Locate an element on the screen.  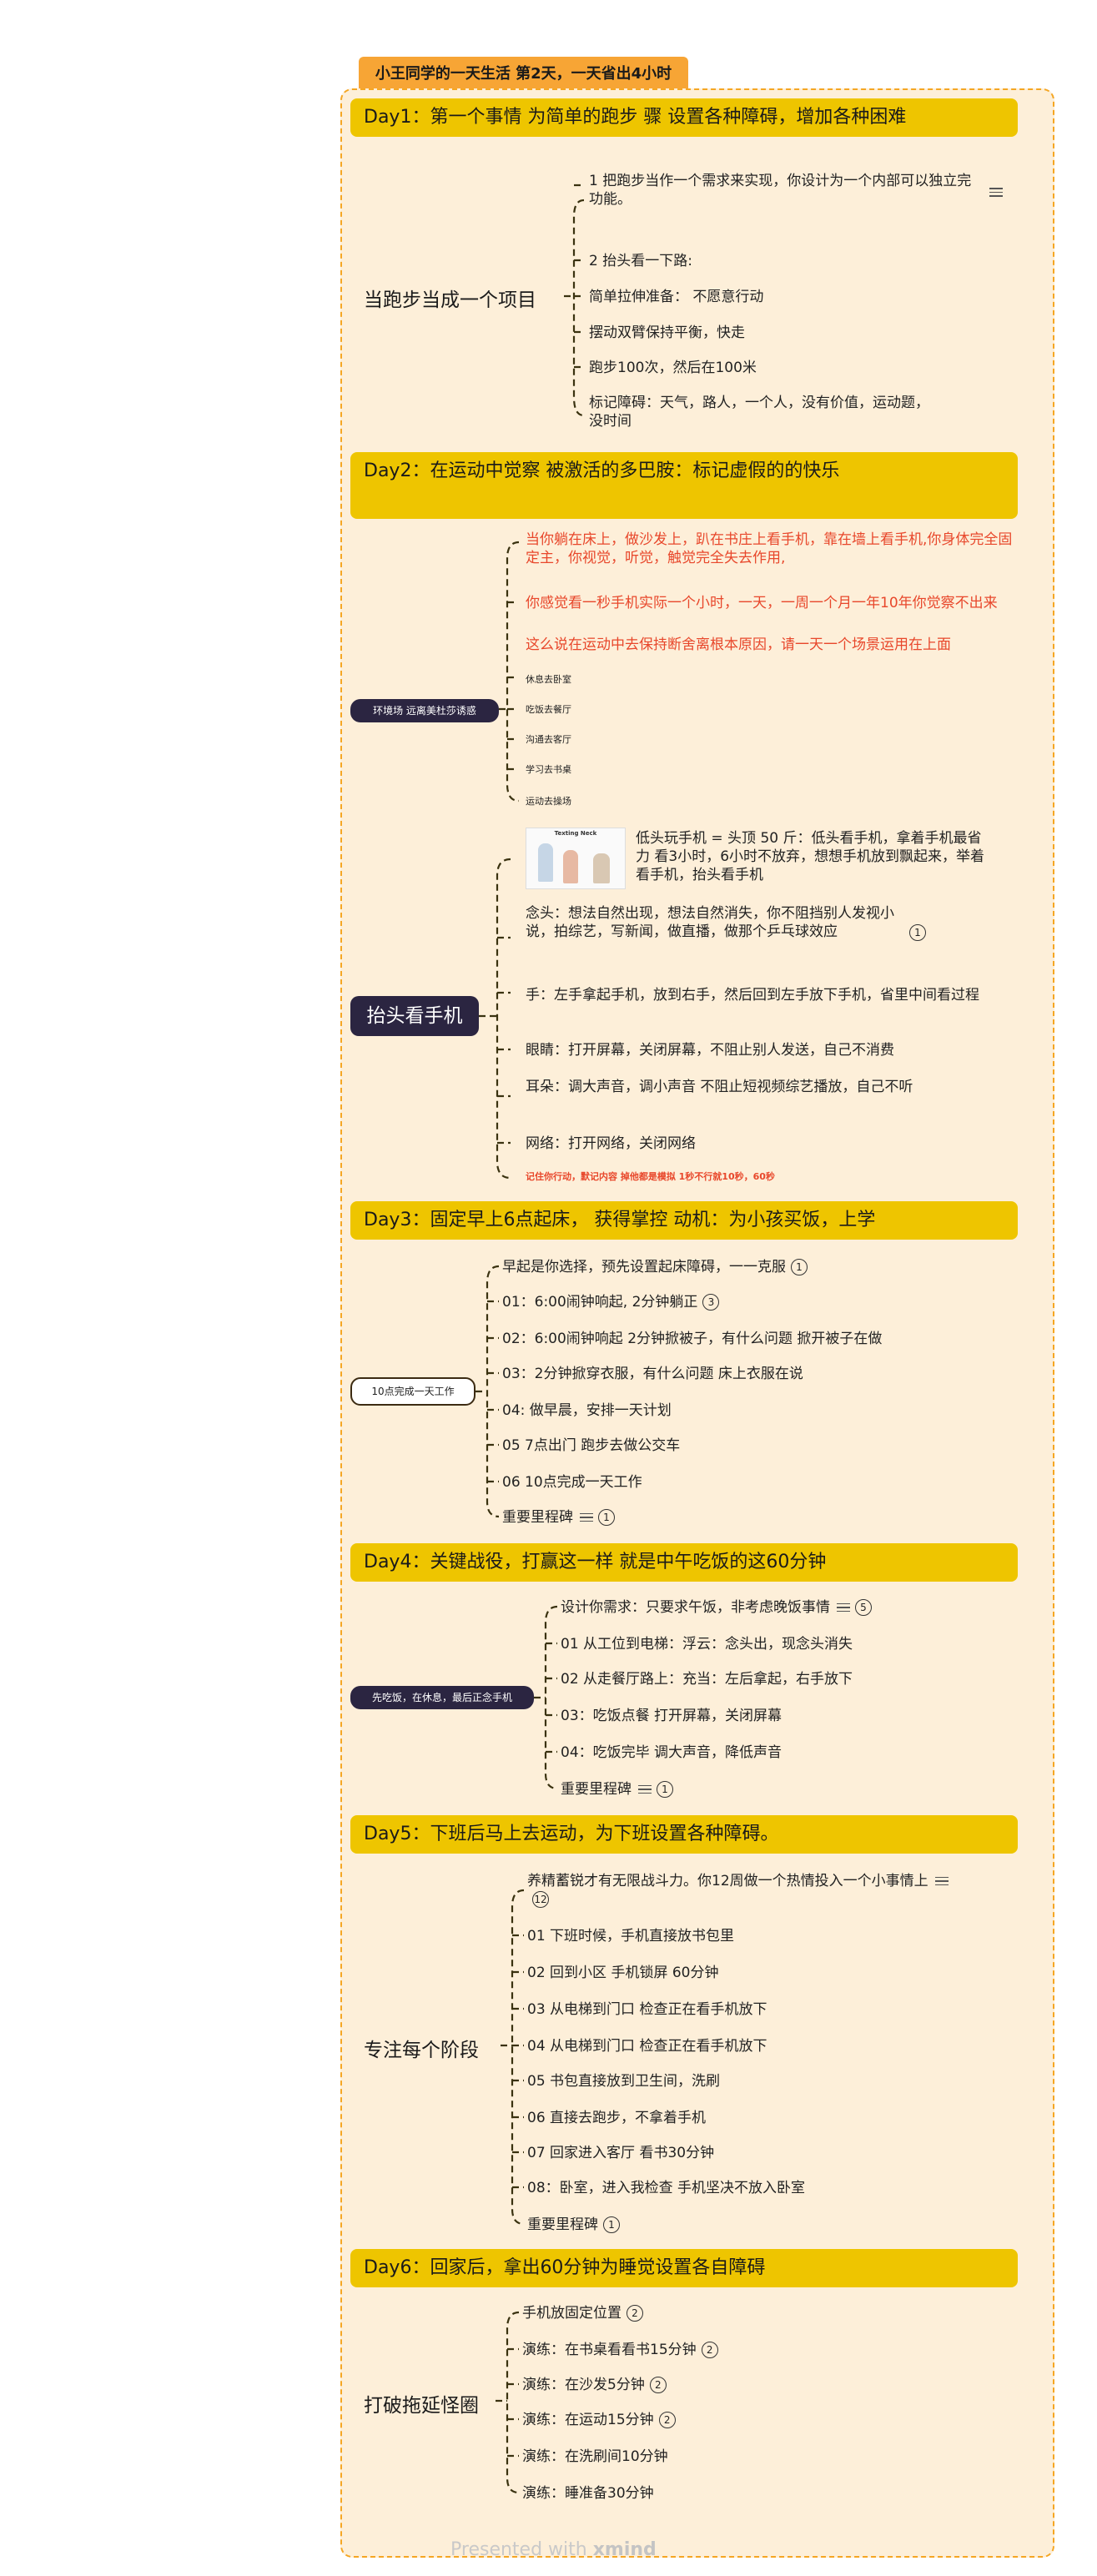
day5-subject: 专注每个阶段 is located at coordinates (421, 2048).